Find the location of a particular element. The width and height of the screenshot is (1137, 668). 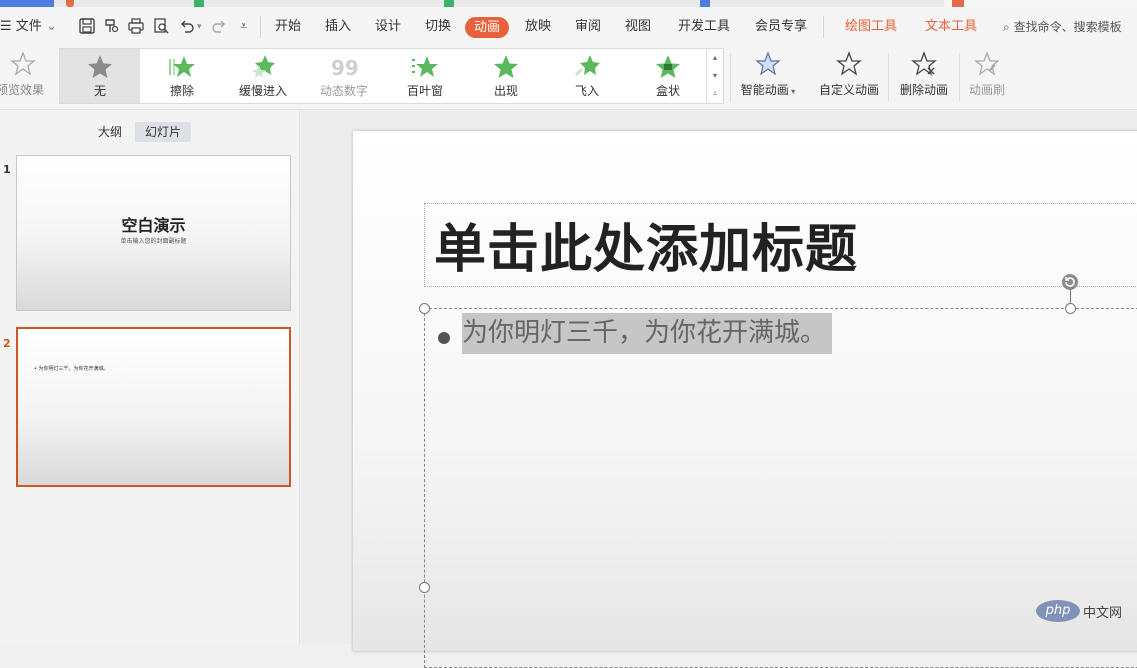

smart-animation-button: 智能动画 ▾ is located at coordinates (768, 76).